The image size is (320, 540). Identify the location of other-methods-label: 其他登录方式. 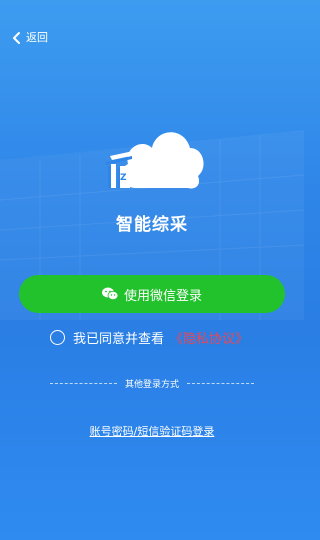
(152, 384).